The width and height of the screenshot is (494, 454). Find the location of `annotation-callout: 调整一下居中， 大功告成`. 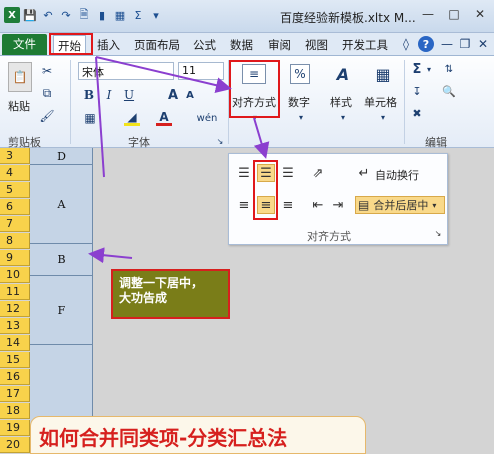

annotation-callout: 调整一下居中， 大功告成 is located at coordinates (170, 294).